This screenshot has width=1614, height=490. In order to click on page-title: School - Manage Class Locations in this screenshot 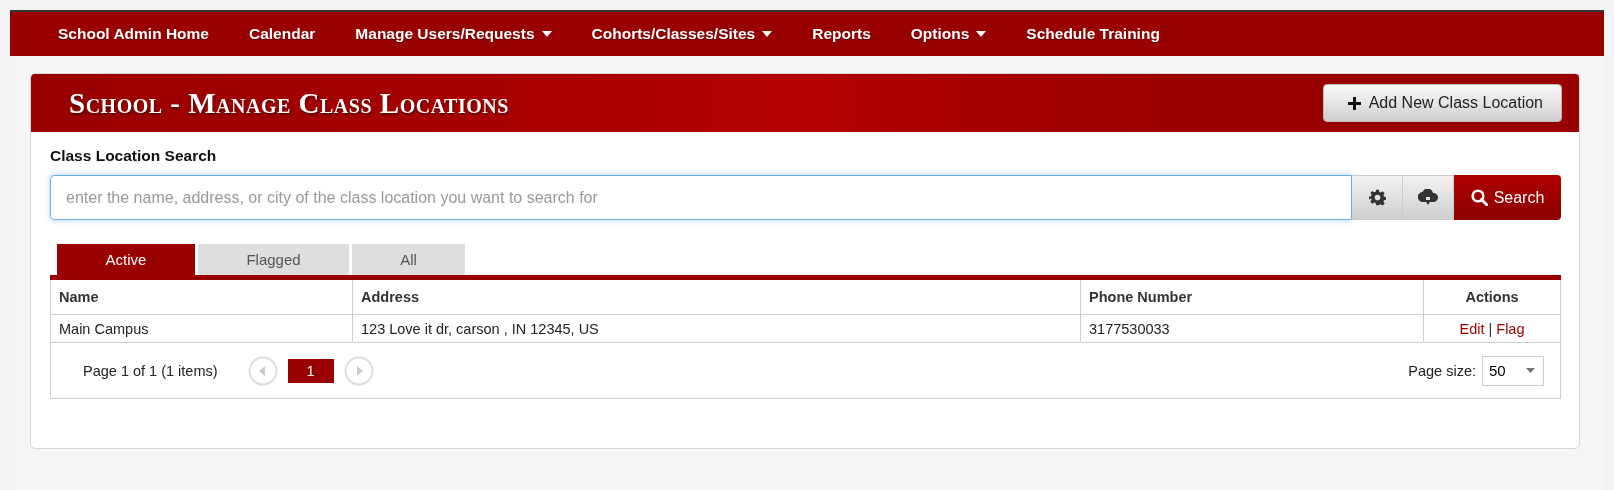, I will do `click(289, 103)`.